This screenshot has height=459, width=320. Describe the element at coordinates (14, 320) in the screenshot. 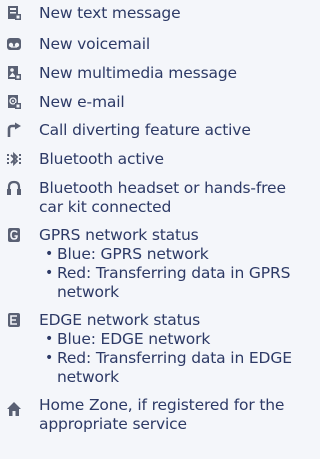

I see `edge-status-icon` at that location.